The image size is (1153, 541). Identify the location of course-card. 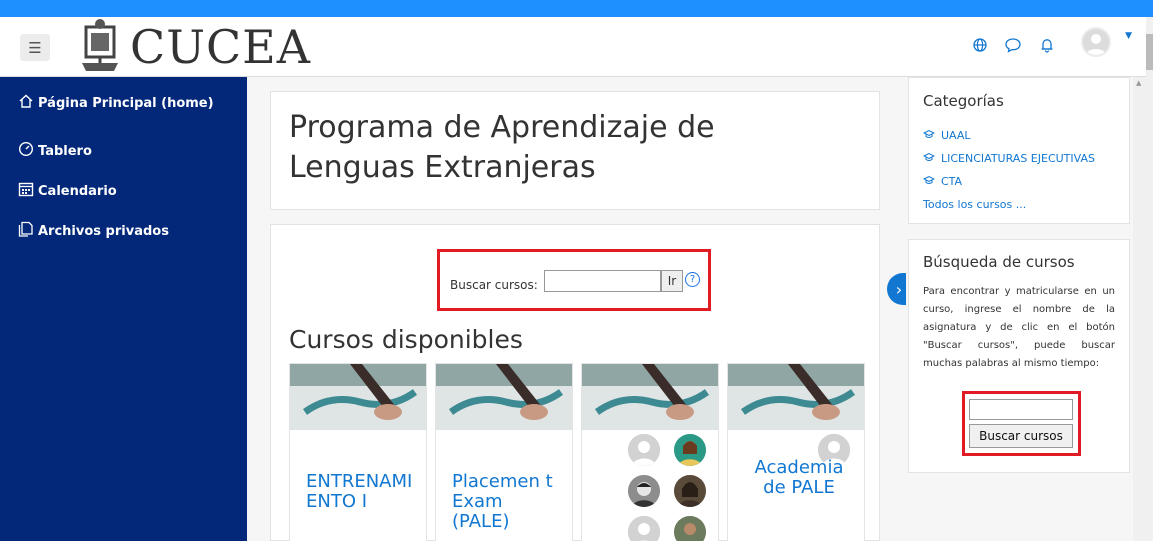
(650, 452).